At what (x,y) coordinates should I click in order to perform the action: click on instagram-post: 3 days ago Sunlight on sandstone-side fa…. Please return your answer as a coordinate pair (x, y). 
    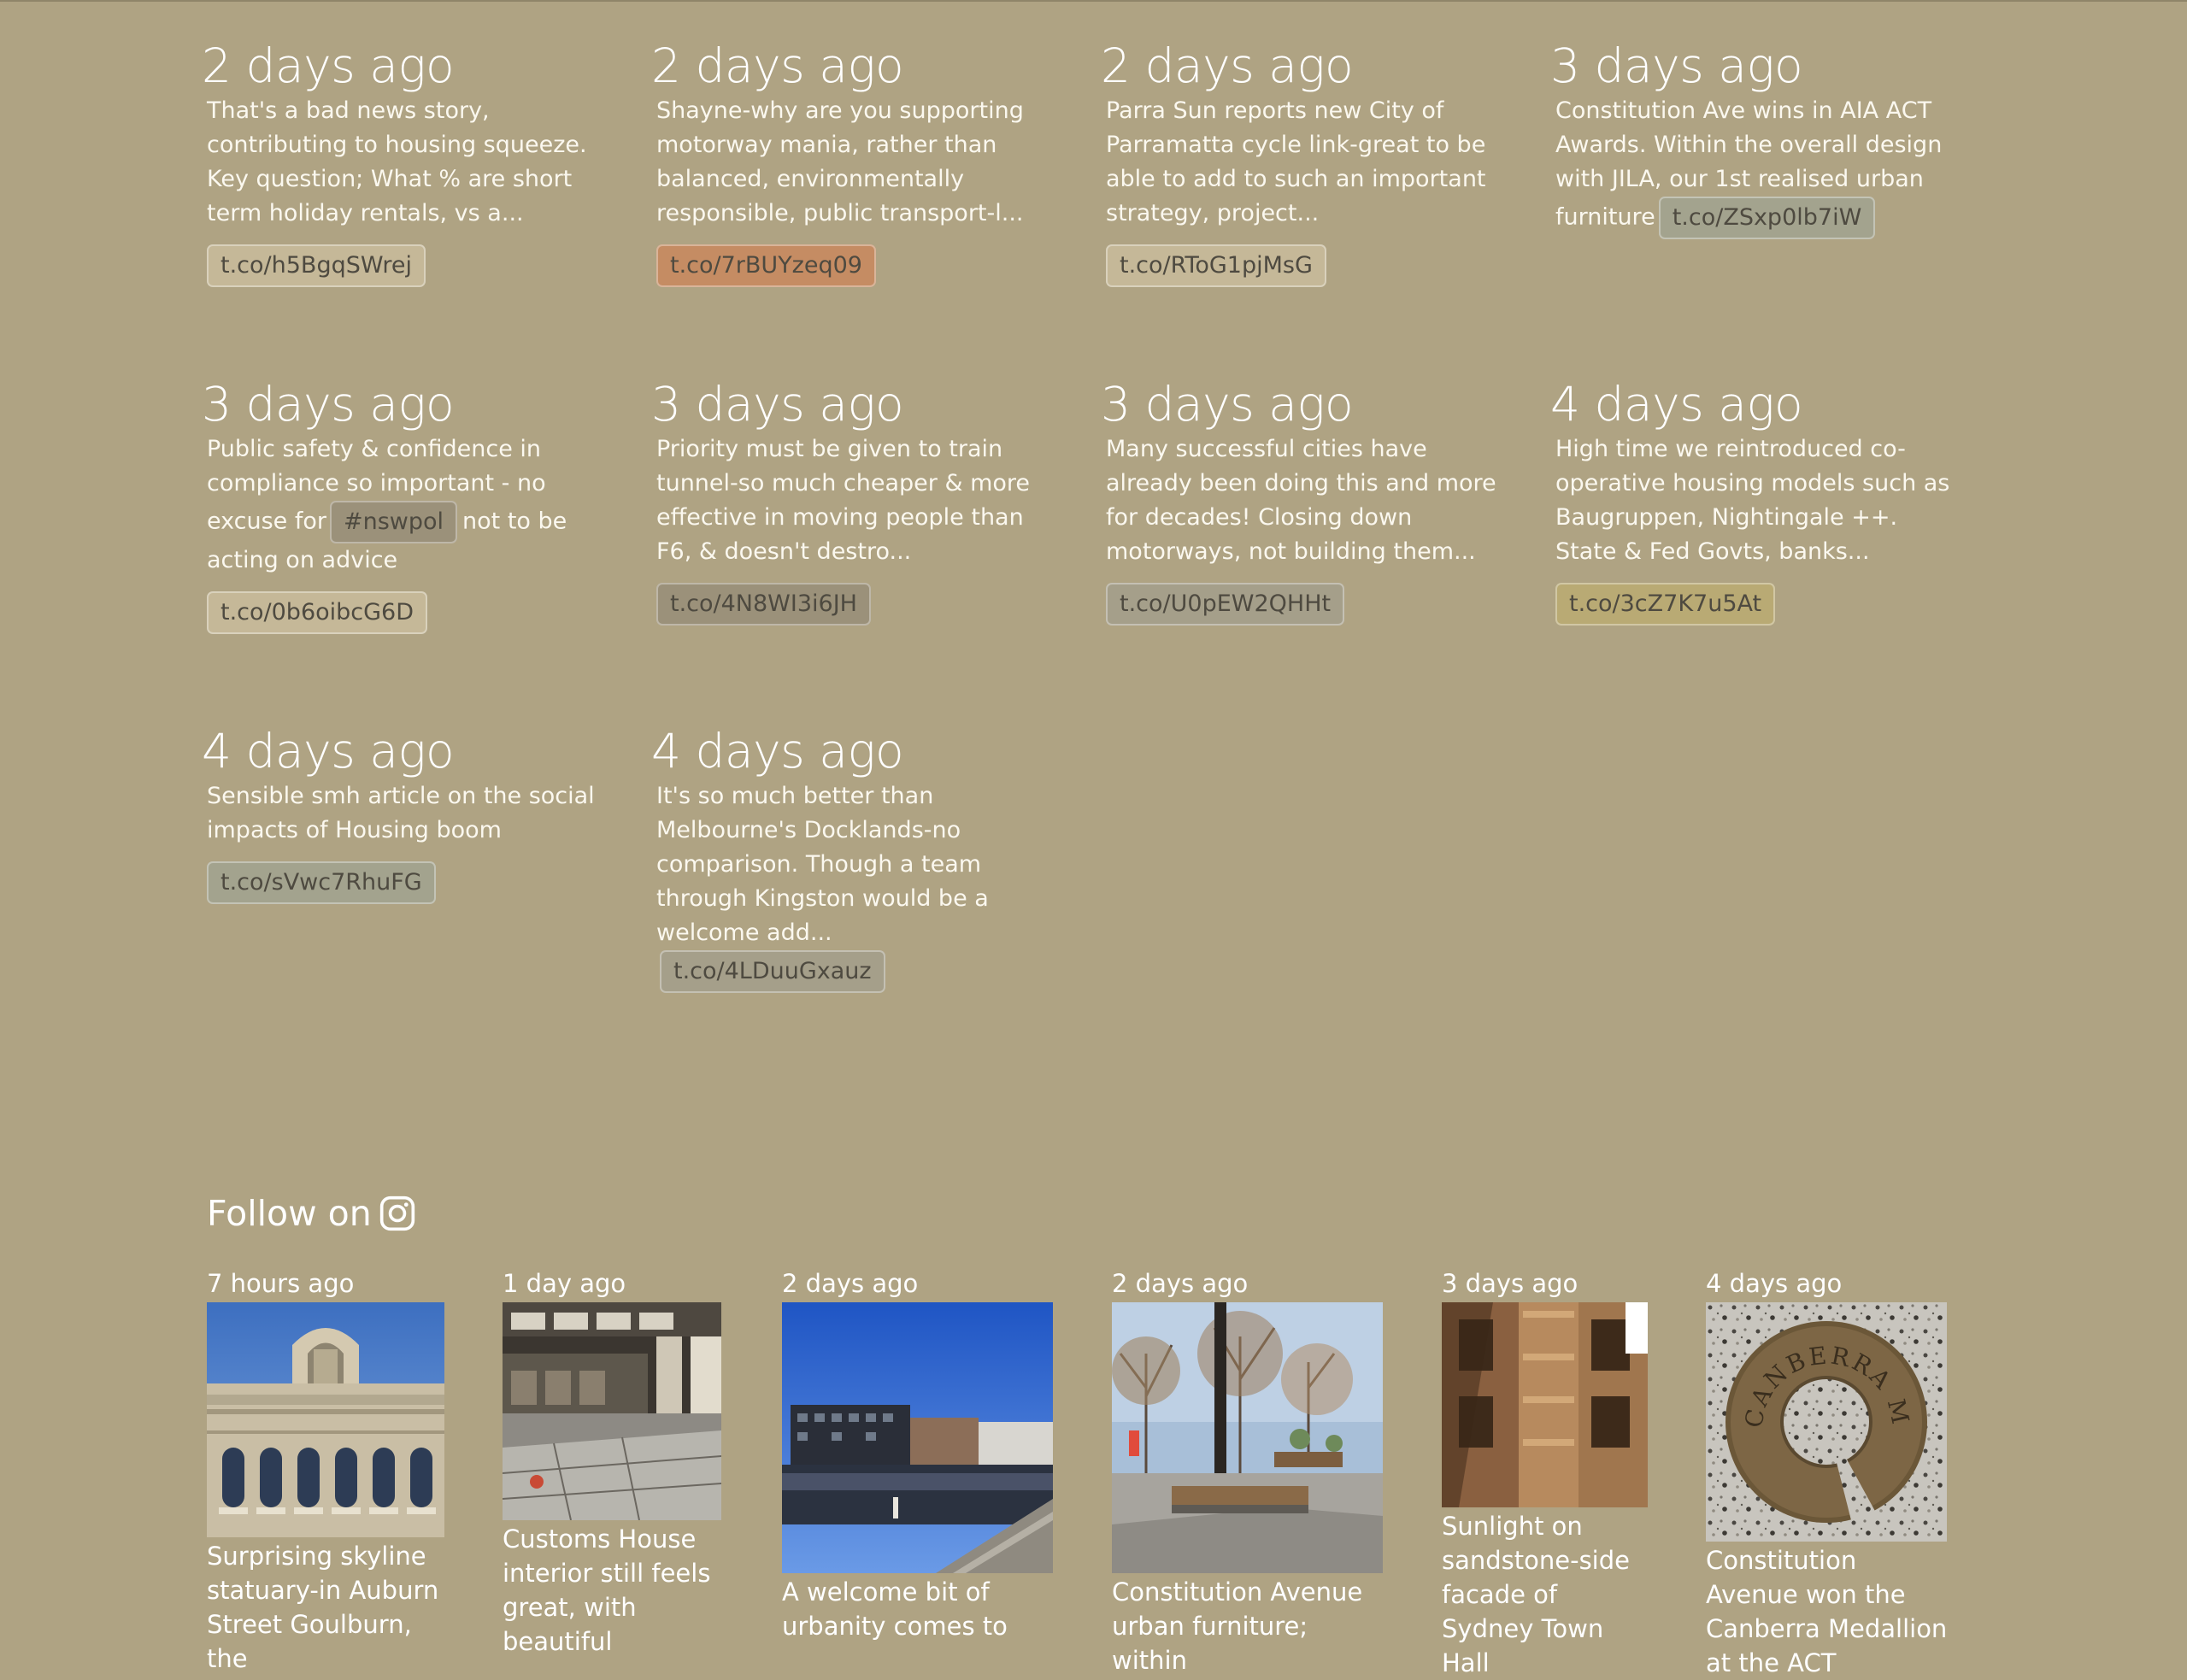
    Looking at the image, I should click on (1548, 1474).